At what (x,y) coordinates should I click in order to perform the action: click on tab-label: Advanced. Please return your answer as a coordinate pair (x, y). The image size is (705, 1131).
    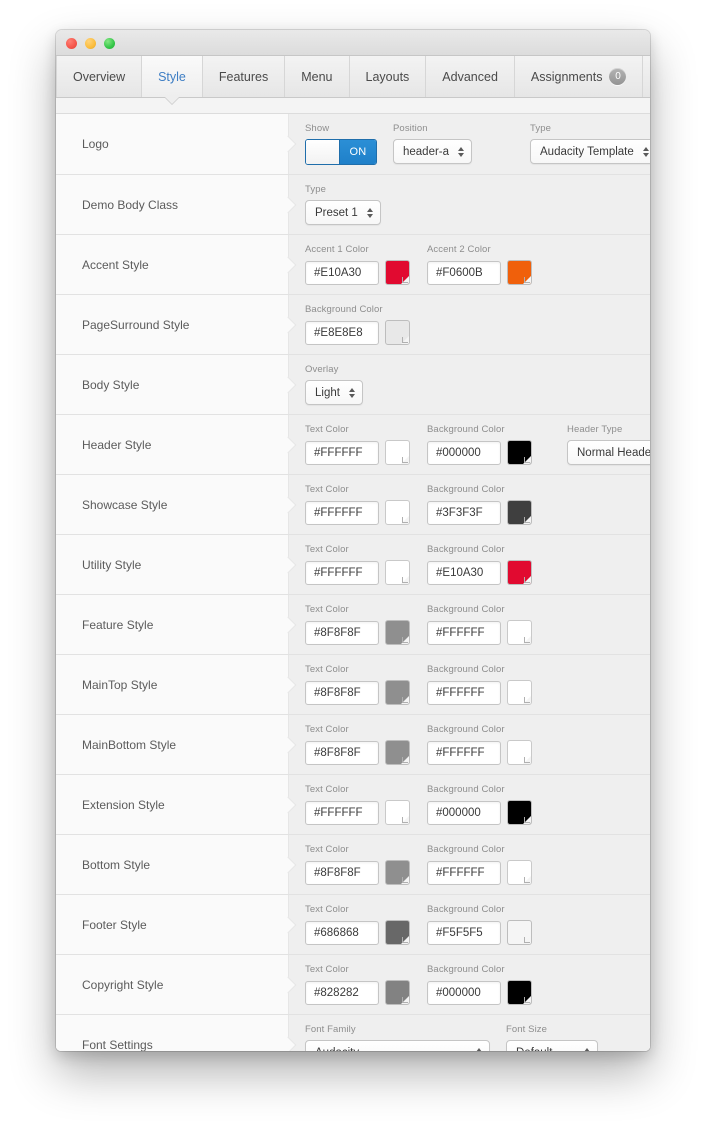
    Looking at the image, I should click on (470, 76).